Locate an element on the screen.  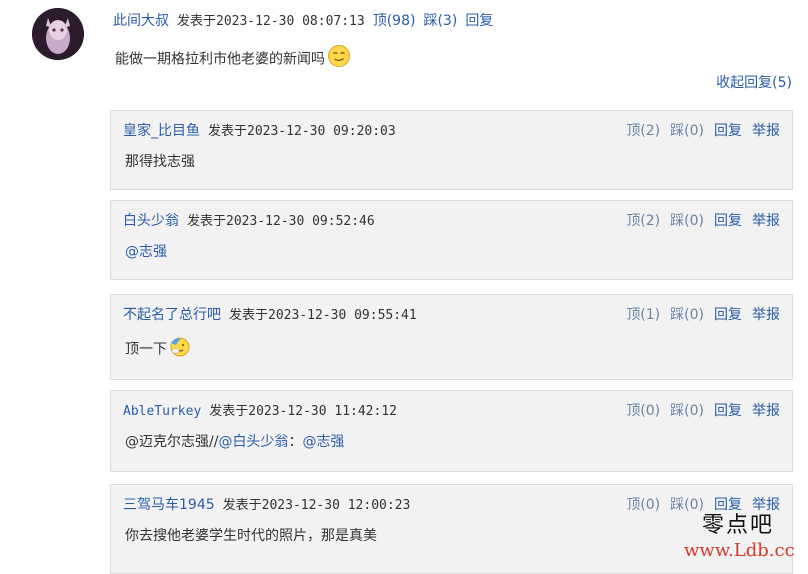
reply-header: 白头少翁 发表于2023-12-30 09:52:46 is located at coordinates (249, 221).